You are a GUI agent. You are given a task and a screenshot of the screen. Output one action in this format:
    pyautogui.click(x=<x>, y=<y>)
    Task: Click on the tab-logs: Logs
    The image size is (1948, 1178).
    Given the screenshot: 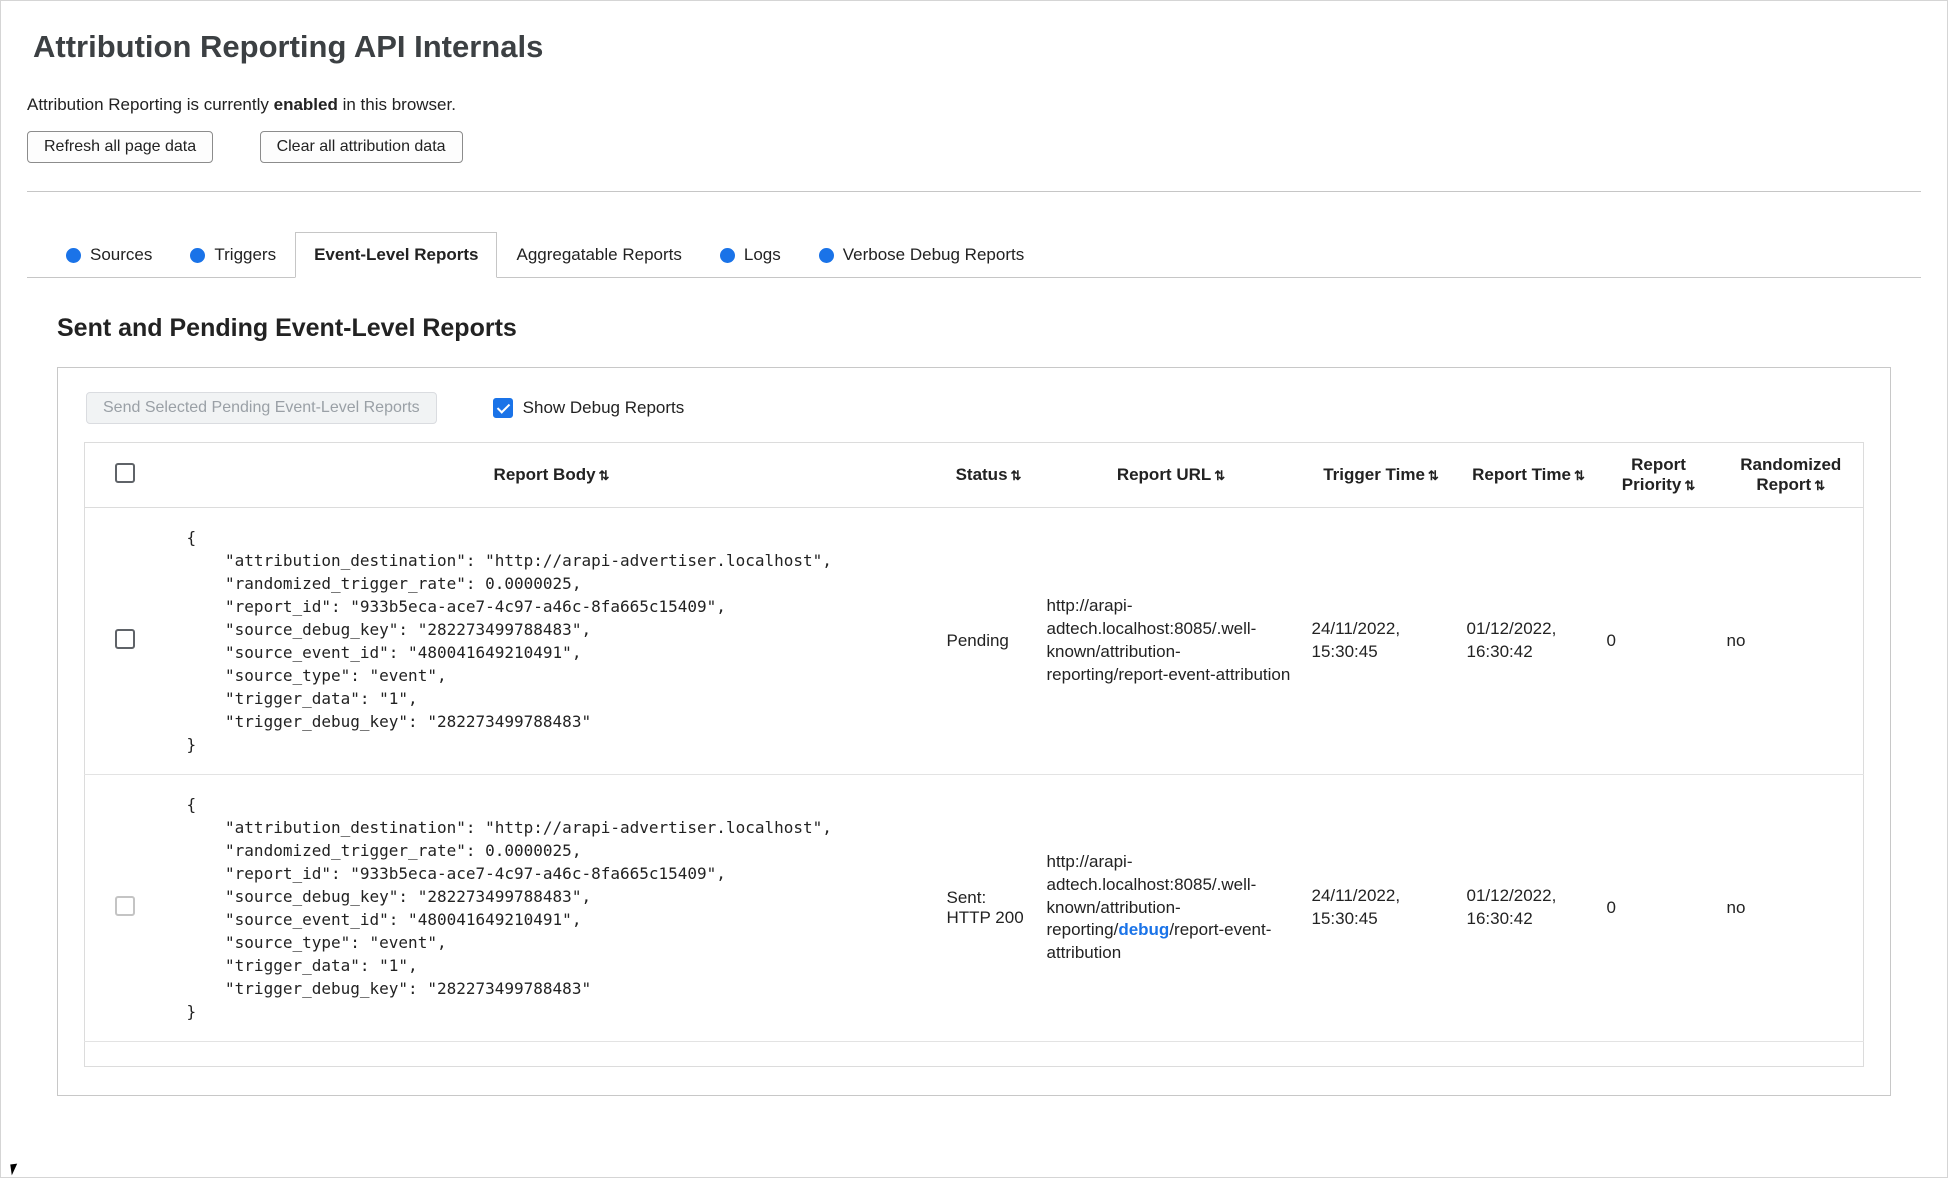 What is the action you would take?
    pyautogui.click(x=750, y=254)
    